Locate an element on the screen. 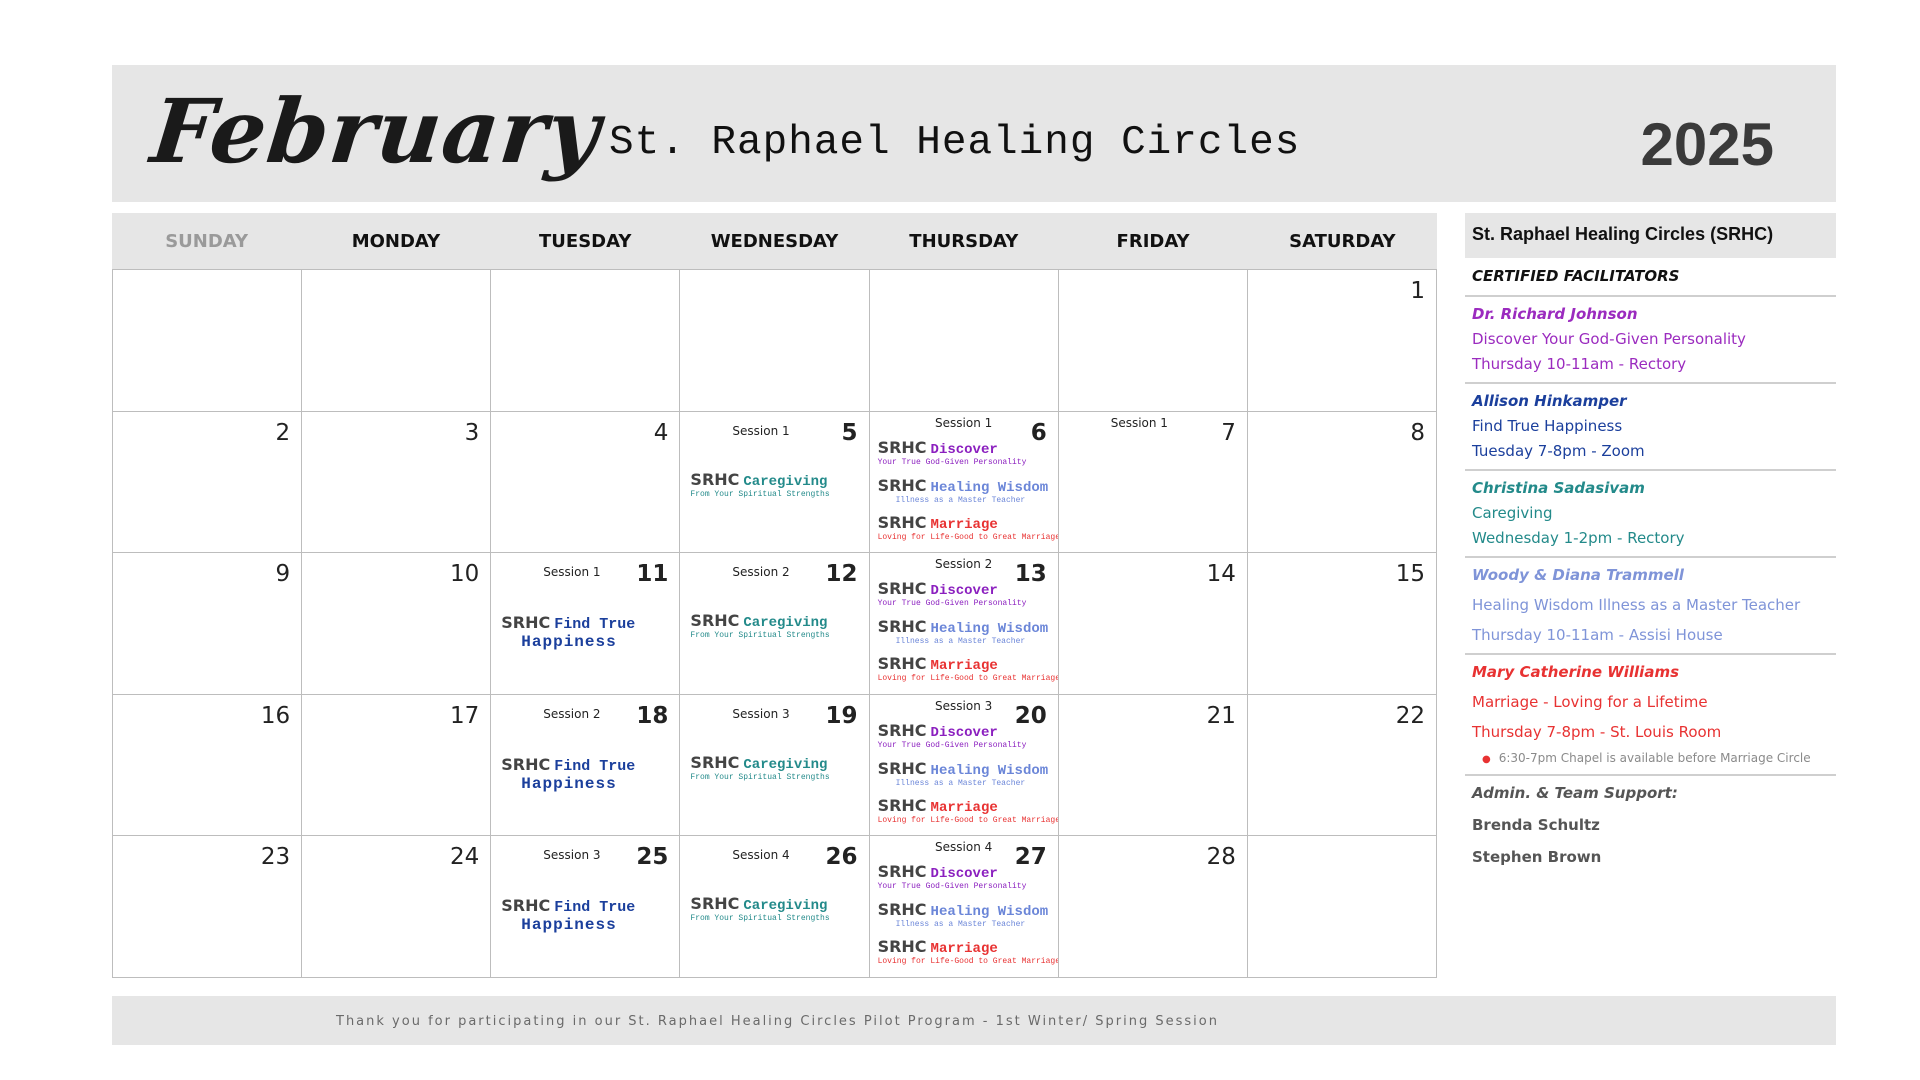 The height and width of the screenshot is (1080, 1920). day-cell: Session 3 25 SRHC Find True Happiness is located at coordinates (586, 907).